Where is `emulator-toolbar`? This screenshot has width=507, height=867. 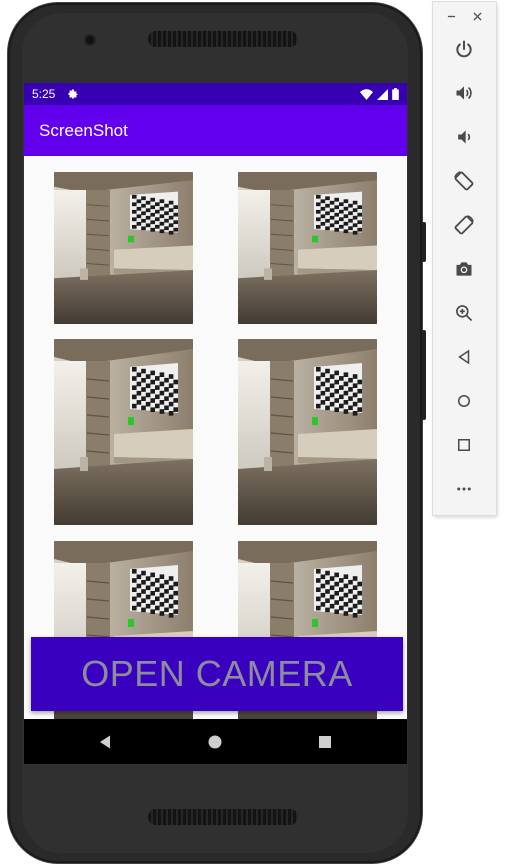
emulator-toolbar is located at coordinates (464, 258).